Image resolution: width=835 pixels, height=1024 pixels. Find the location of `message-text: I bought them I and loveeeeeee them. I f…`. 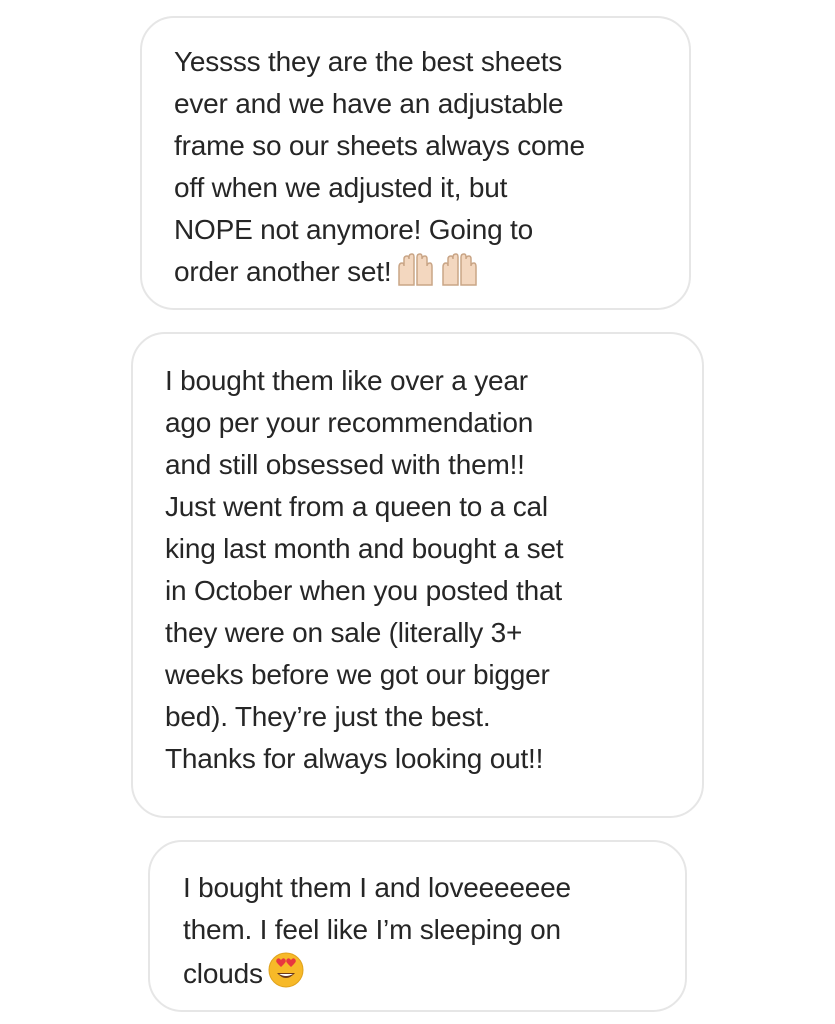

message-text: I bought them I and loveeeeeee them. I f… is located at coordinates (377, 930).